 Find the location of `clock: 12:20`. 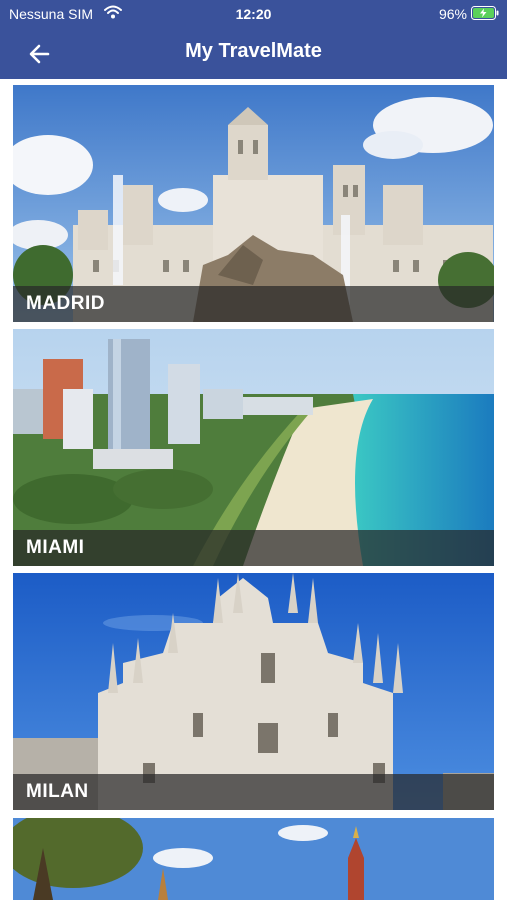

clock: 12:20 is located at coordinates (253, 14).